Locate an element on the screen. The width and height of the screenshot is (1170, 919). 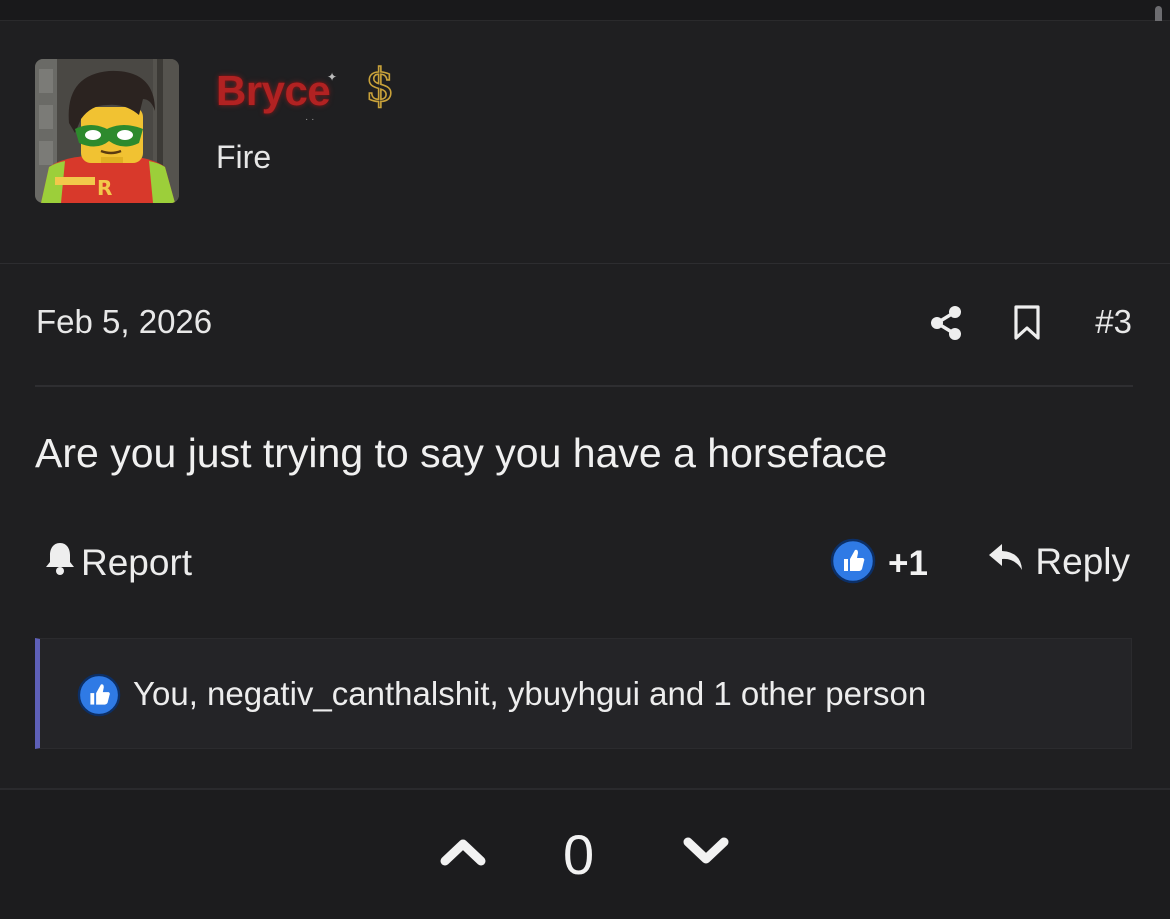
report-button: Report is located at coordinates (117, 562).